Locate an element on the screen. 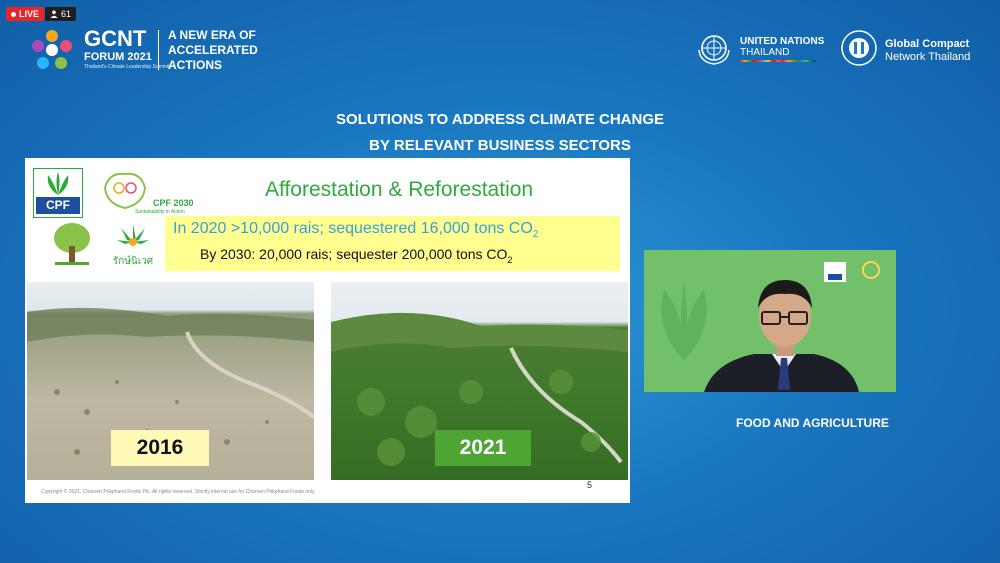  gc-subtitle: Network Thailand is located at coordinates (928, 57).